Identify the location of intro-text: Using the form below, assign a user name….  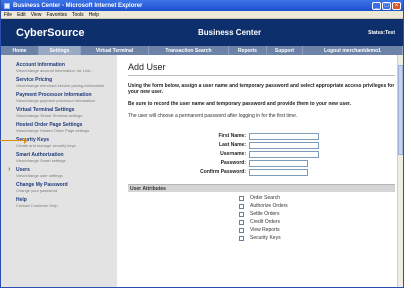
(261, 89).